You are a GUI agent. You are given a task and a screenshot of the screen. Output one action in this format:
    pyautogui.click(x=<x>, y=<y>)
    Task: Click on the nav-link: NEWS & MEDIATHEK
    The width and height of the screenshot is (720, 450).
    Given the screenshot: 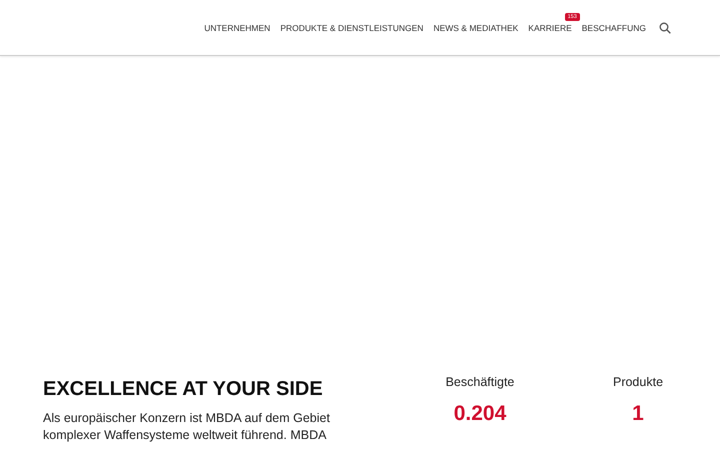 What is the action you would take?
    pyautogui.click(x=475, y=28)
    